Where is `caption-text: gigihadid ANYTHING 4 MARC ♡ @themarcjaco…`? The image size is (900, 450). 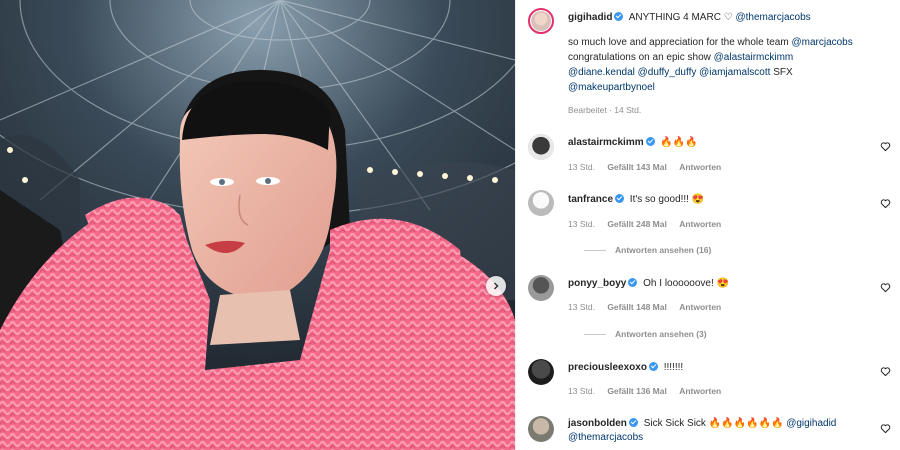
caption-text: gigihadid ANYTHING 4 MARC ♡ @themarcjaco… is located at coordinates (721, 53).